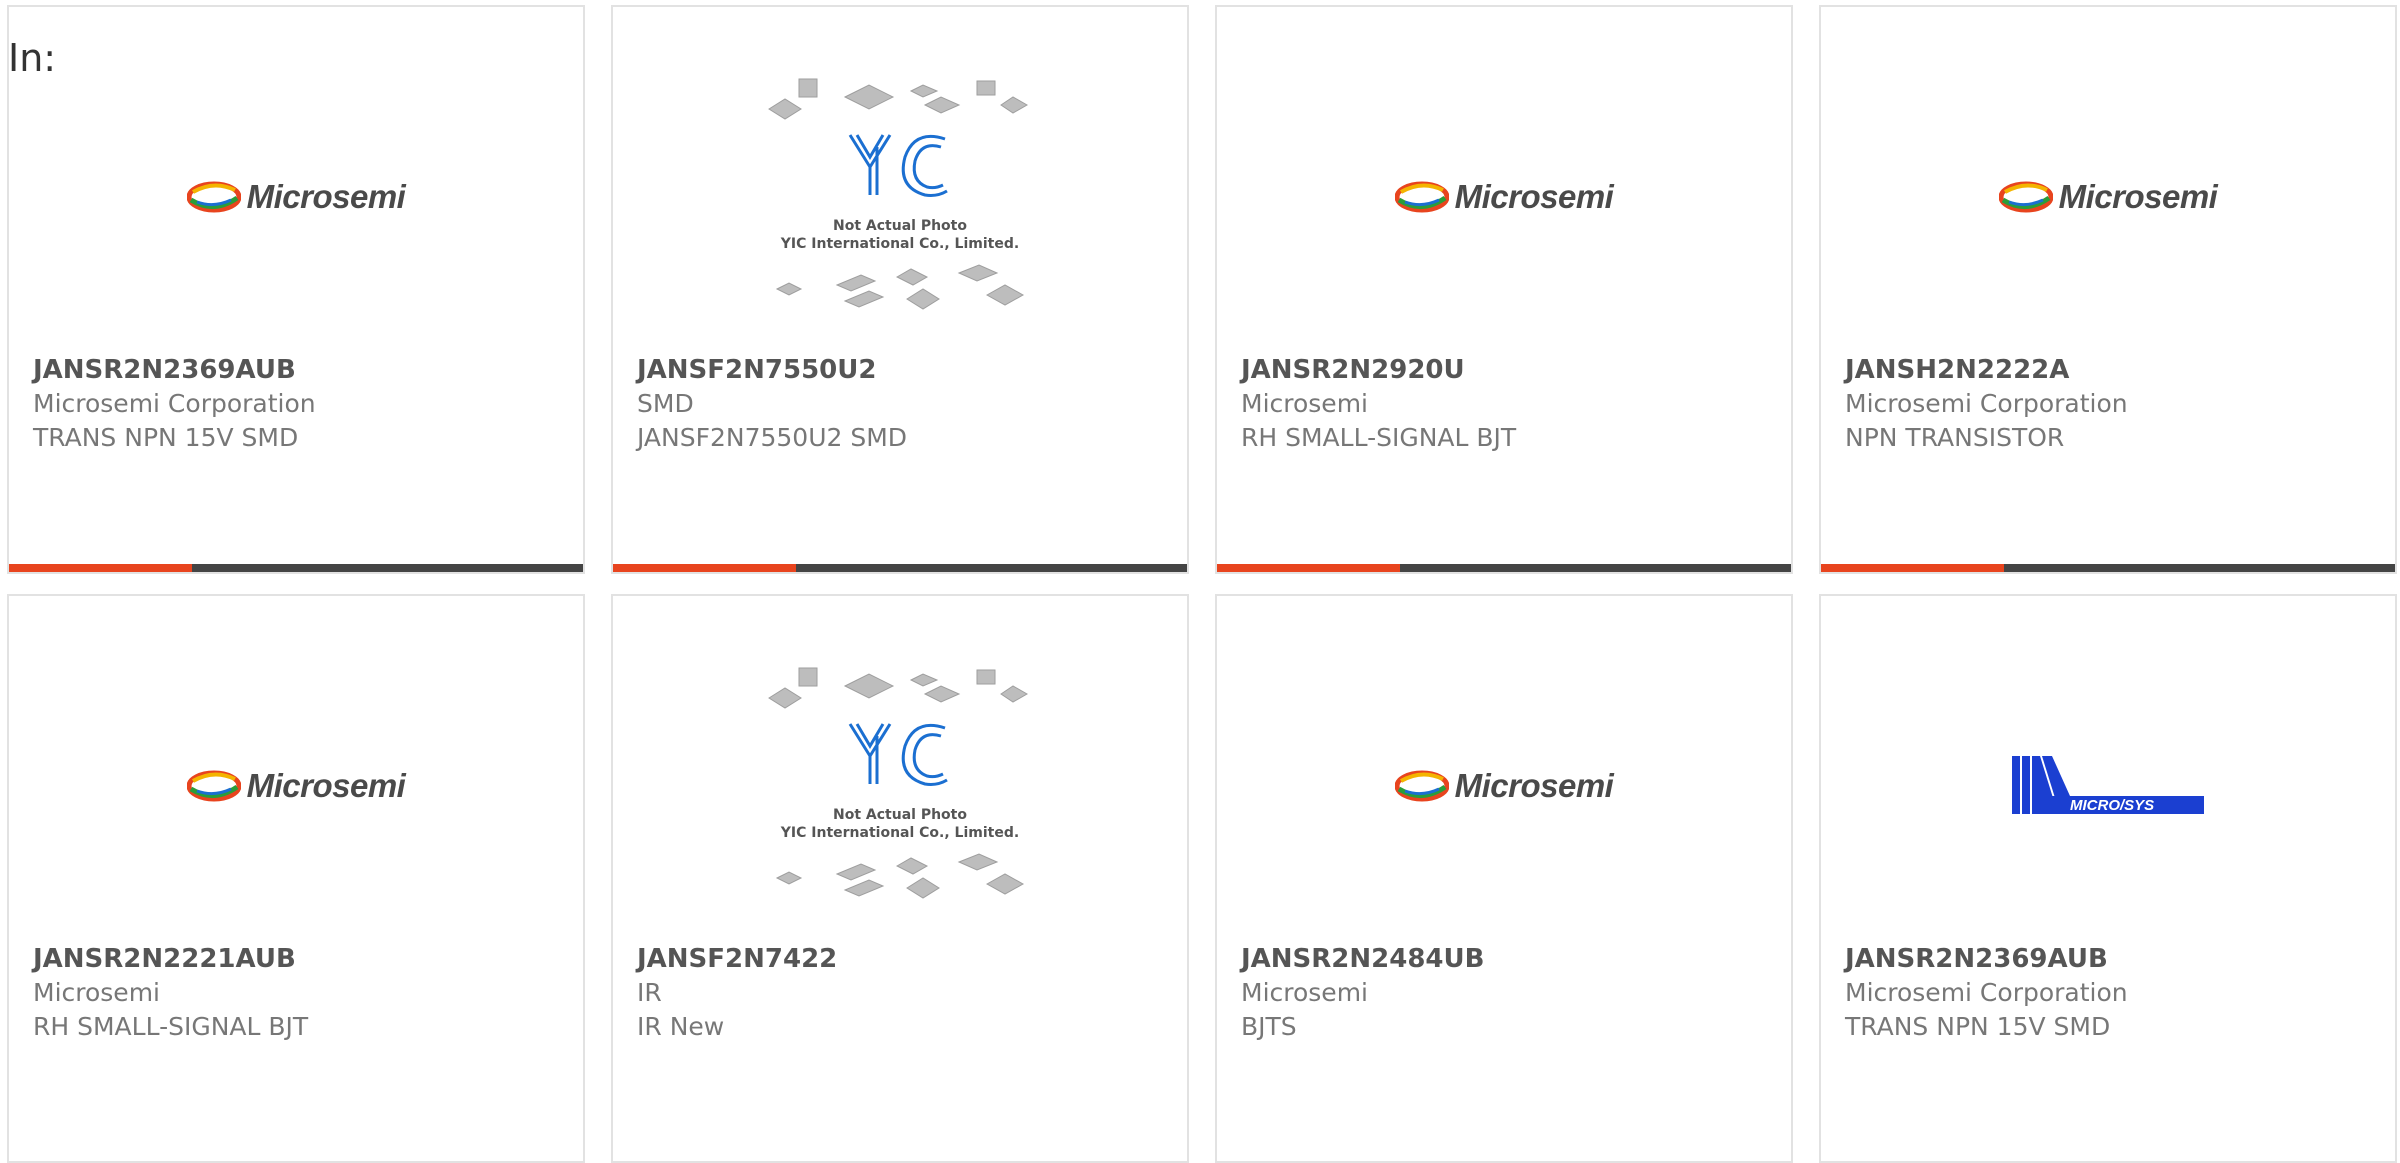 Image resolution: width=2400 pixels, height=1163 pixels. What do you see at coordinates (303, 959) in the screenshot?
I see `part-number: JANSR2N2221AUB` at bounding box center [303, 959].